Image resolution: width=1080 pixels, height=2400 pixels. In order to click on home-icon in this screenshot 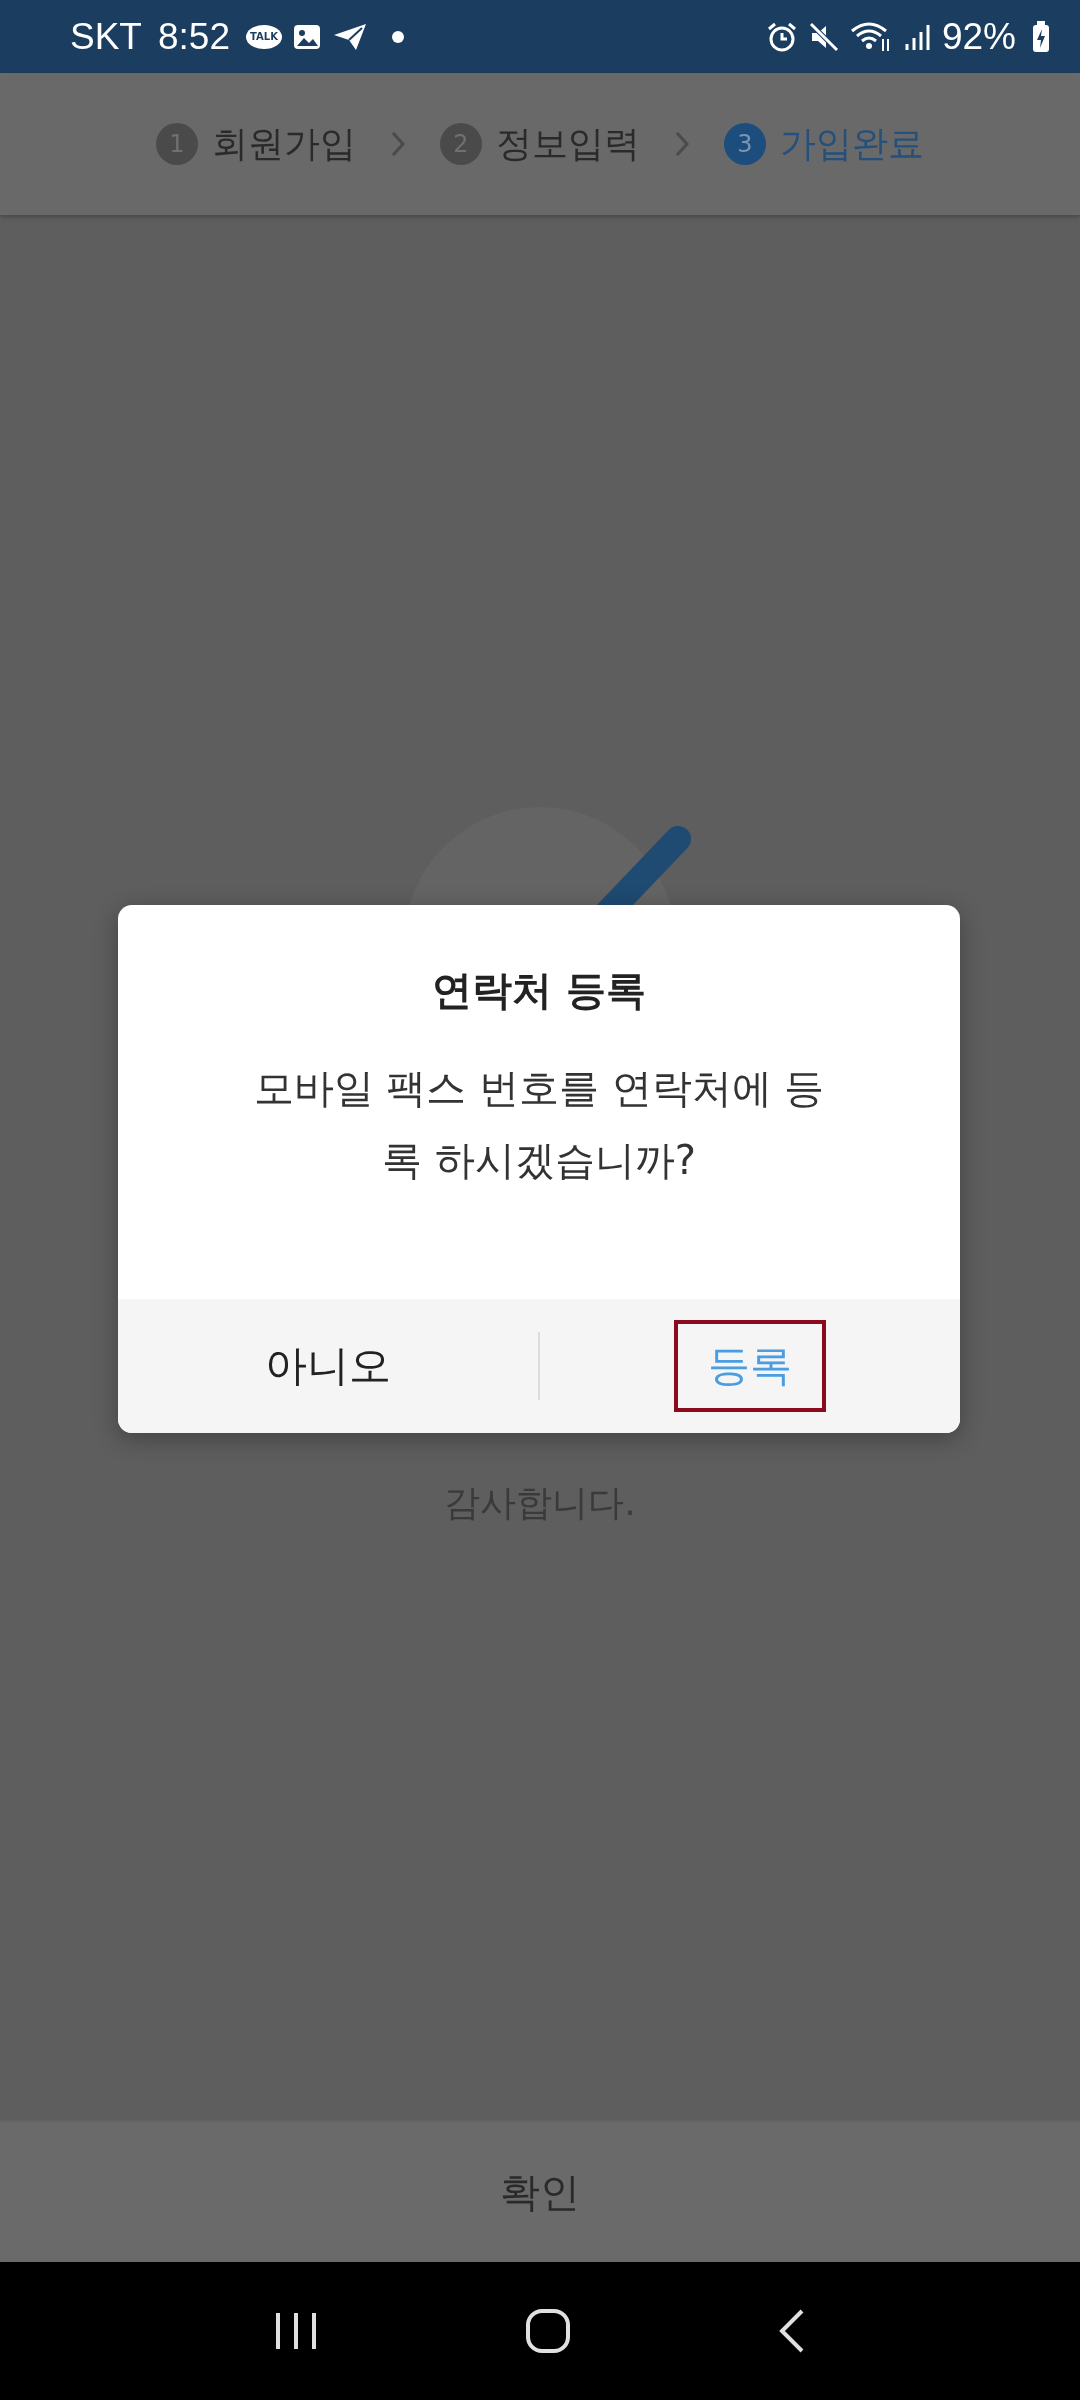, I will do `click(548, 2331)`.